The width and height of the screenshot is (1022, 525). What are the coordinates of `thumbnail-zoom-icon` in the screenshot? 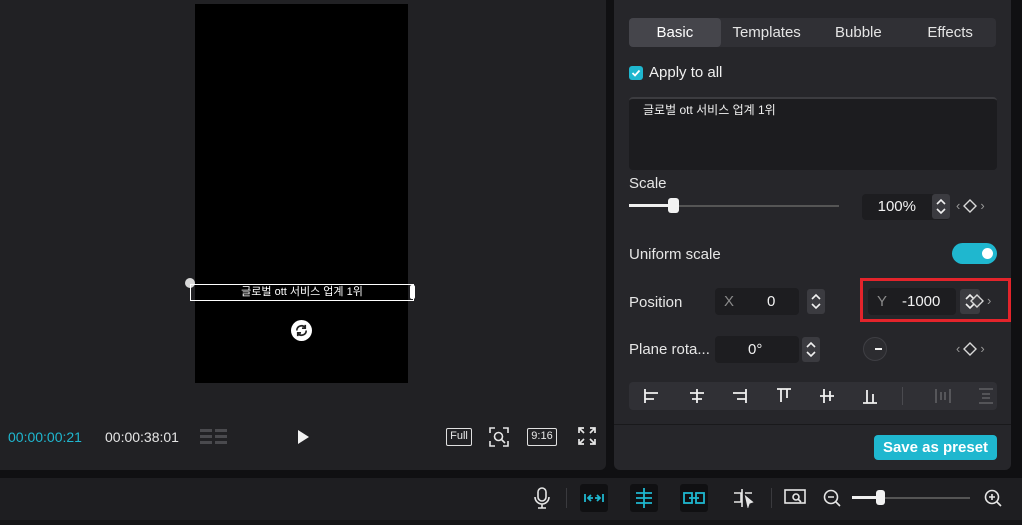 It's located at (796, 498).